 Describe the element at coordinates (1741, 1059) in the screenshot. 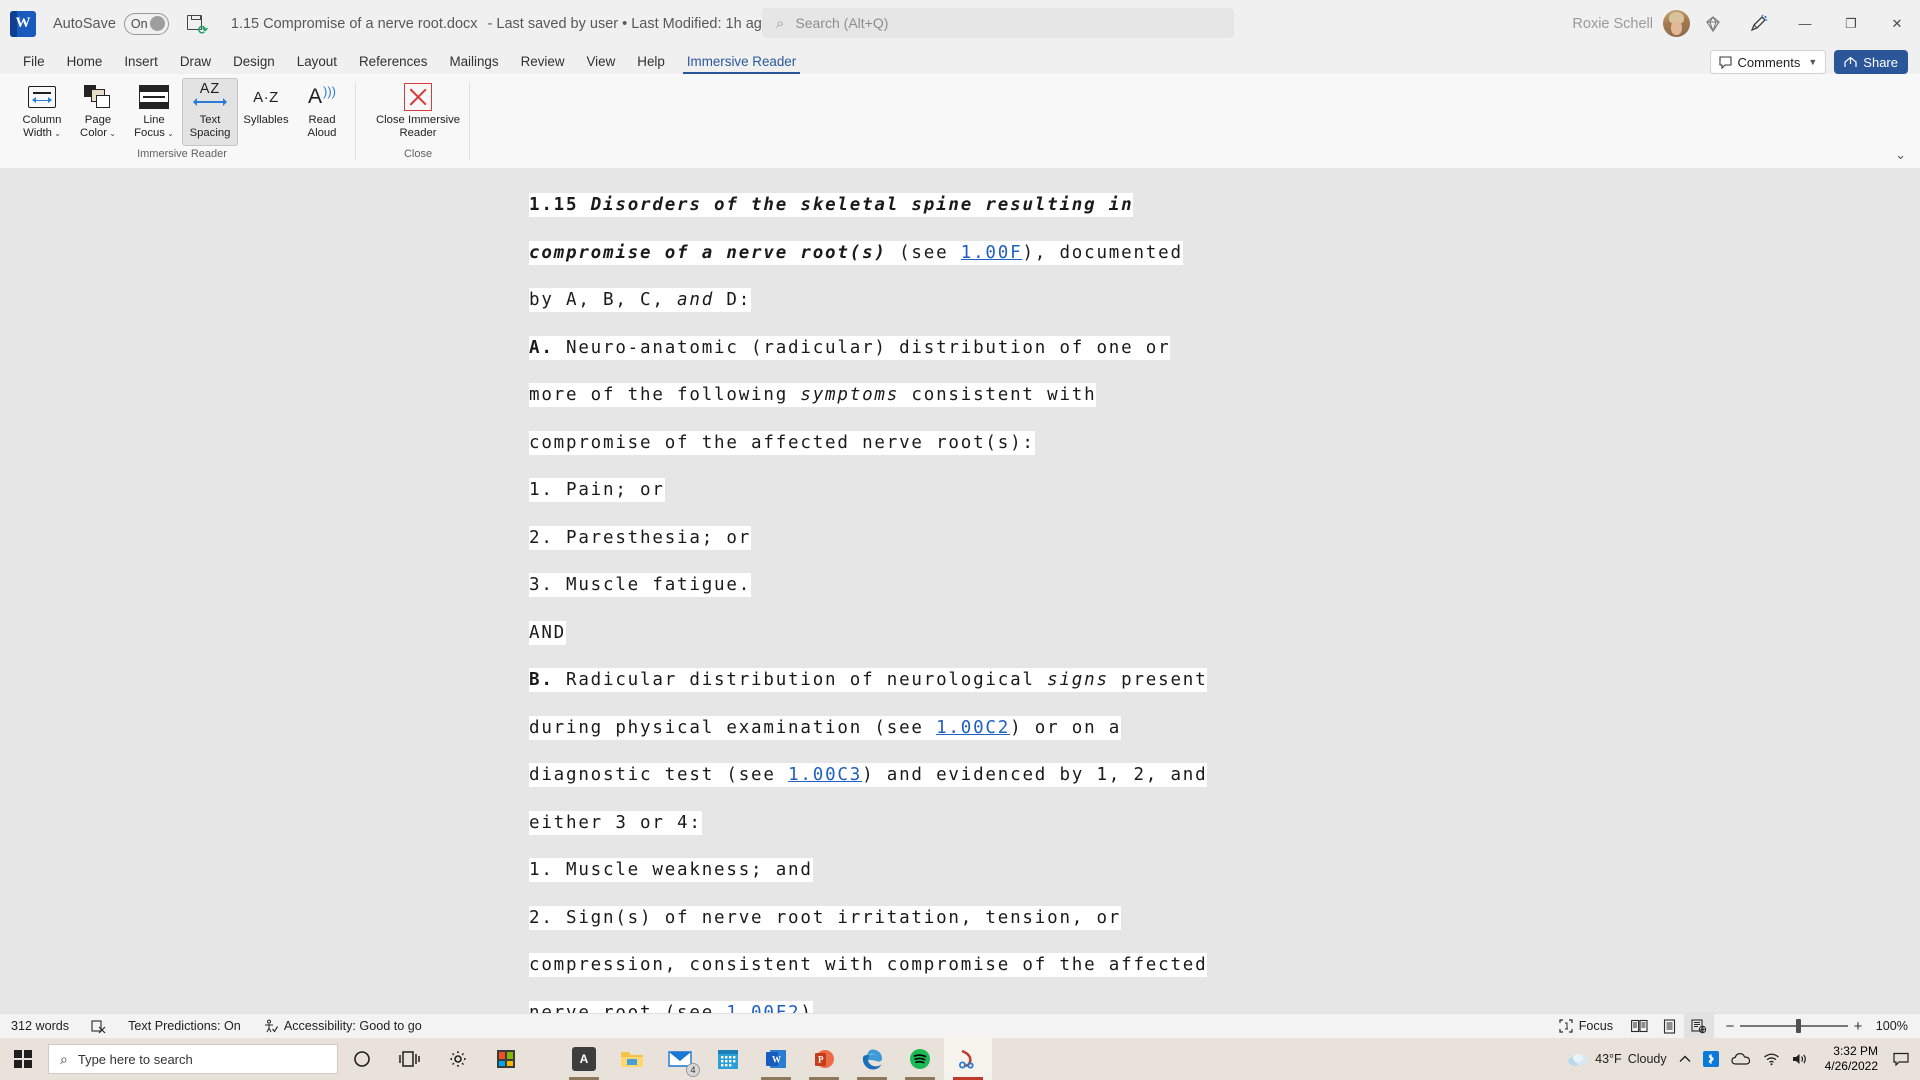

I see `onedrive-button` at that location.